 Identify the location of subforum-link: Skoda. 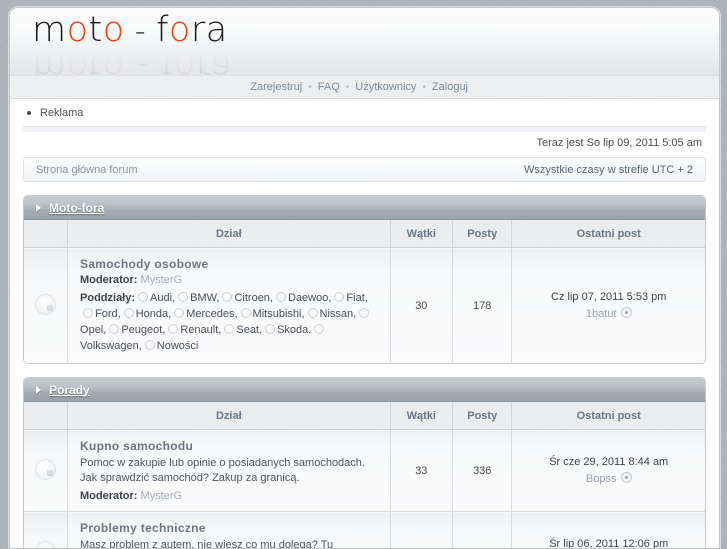
(292, 330).